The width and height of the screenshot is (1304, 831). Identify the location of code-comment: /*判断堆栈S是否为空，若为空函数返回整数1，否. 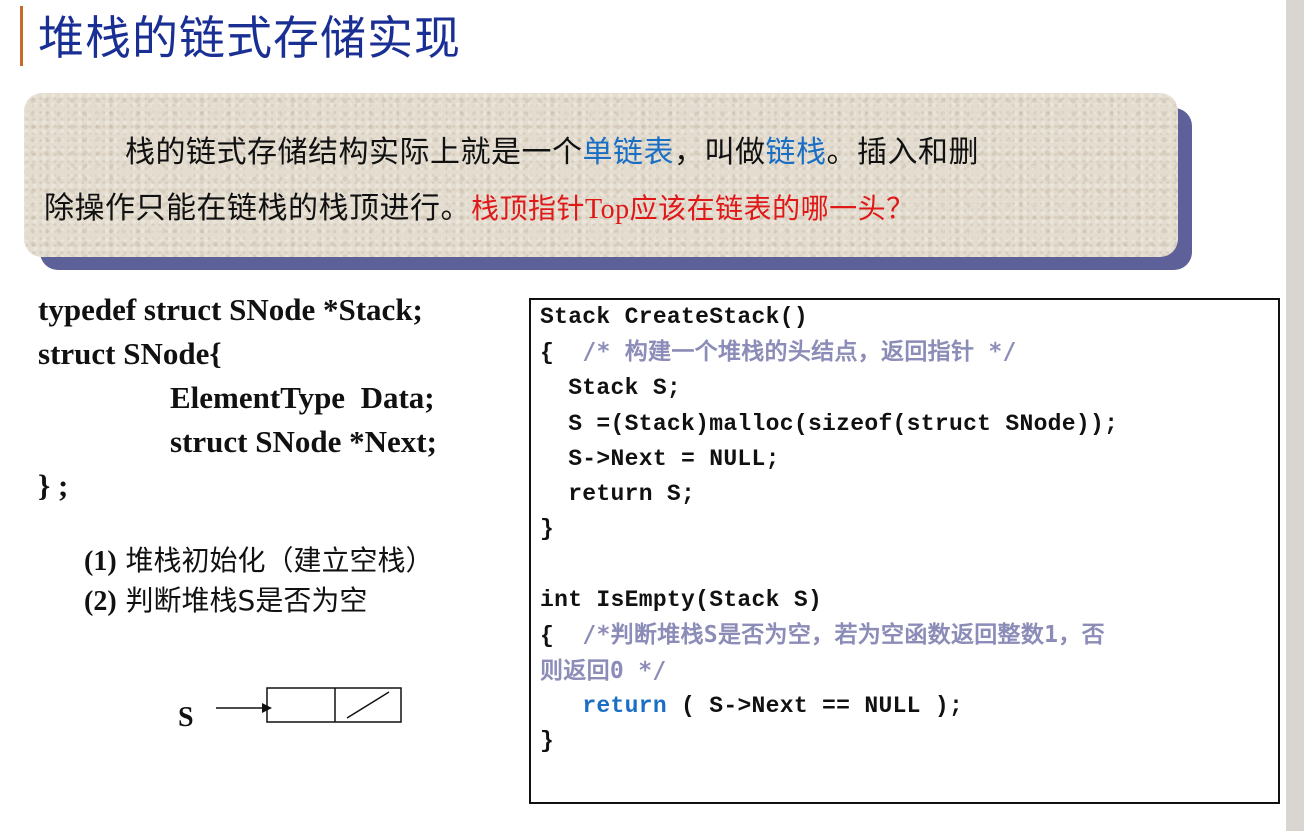
(843, 634).